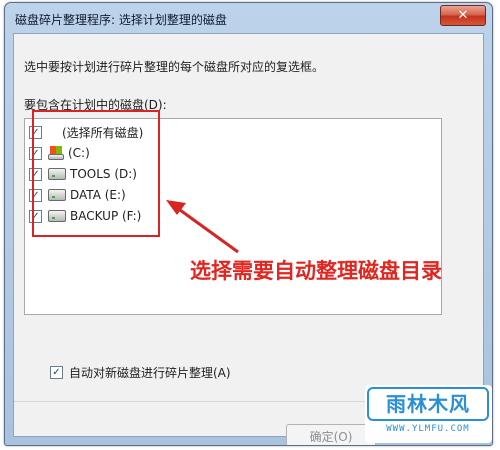 The height and width of the screenshot is (450, 500). What do you see at coordinates (428, 404) in the screenshot?
I see `watermark-title: 雨林木风` at bounding box center [428, 404].